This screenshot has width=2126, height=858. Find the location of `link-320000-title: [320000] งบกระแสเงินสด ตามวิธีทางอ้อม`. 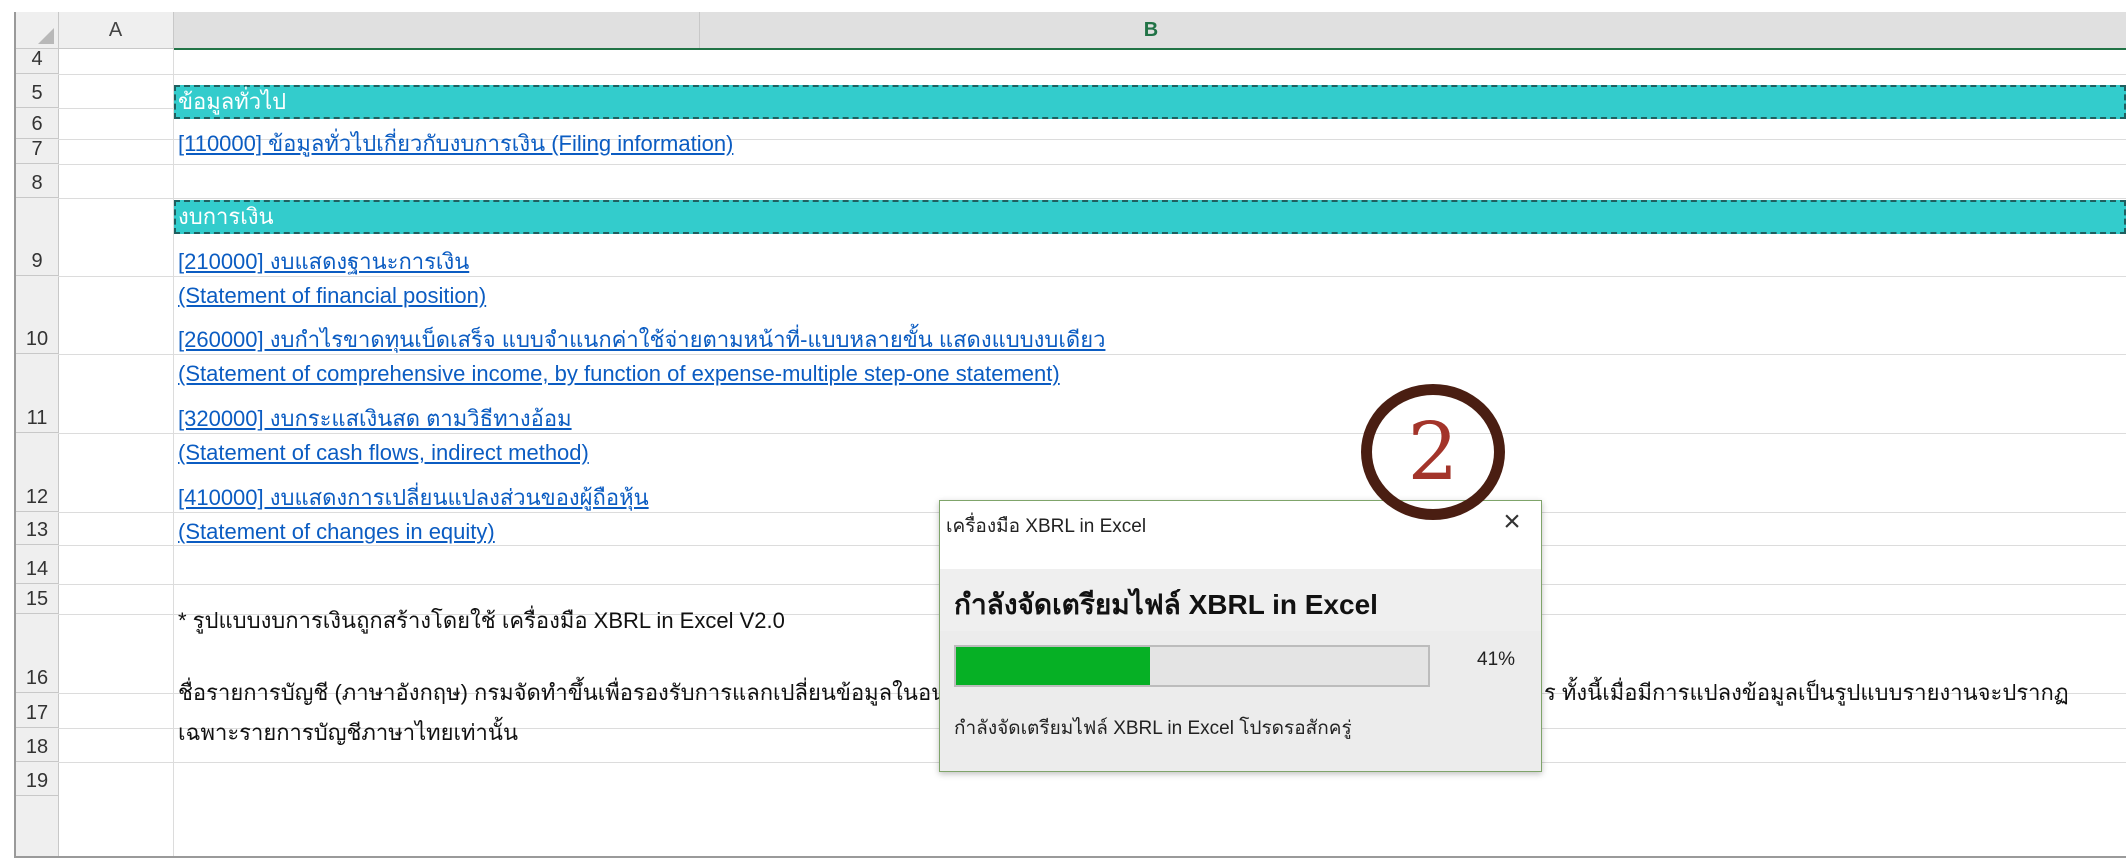

link-320000-title: [320000] งบกระแสเงินสด ตามวิธีทางอ้อม is located at coordinates (375, 418).